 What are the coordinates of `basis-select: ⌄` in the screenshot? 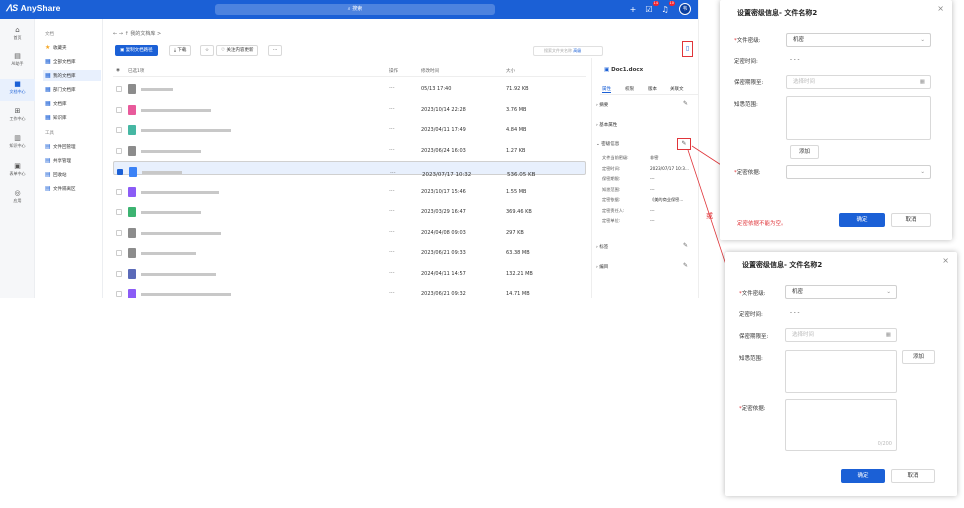 It's located at (858, 172).